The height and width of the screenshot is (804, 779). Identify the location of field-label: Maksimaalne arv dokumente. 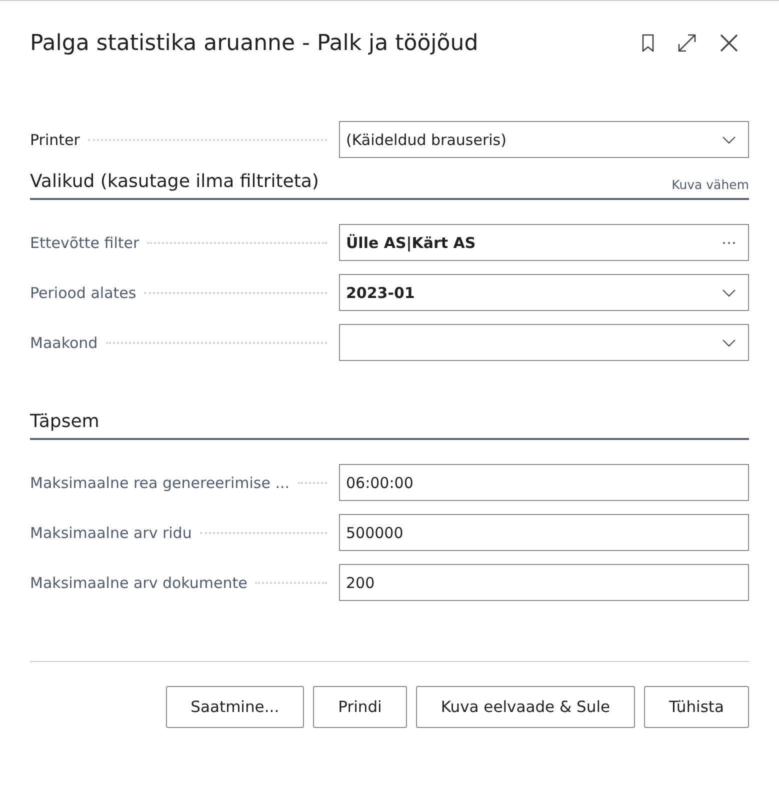
(139, 583).